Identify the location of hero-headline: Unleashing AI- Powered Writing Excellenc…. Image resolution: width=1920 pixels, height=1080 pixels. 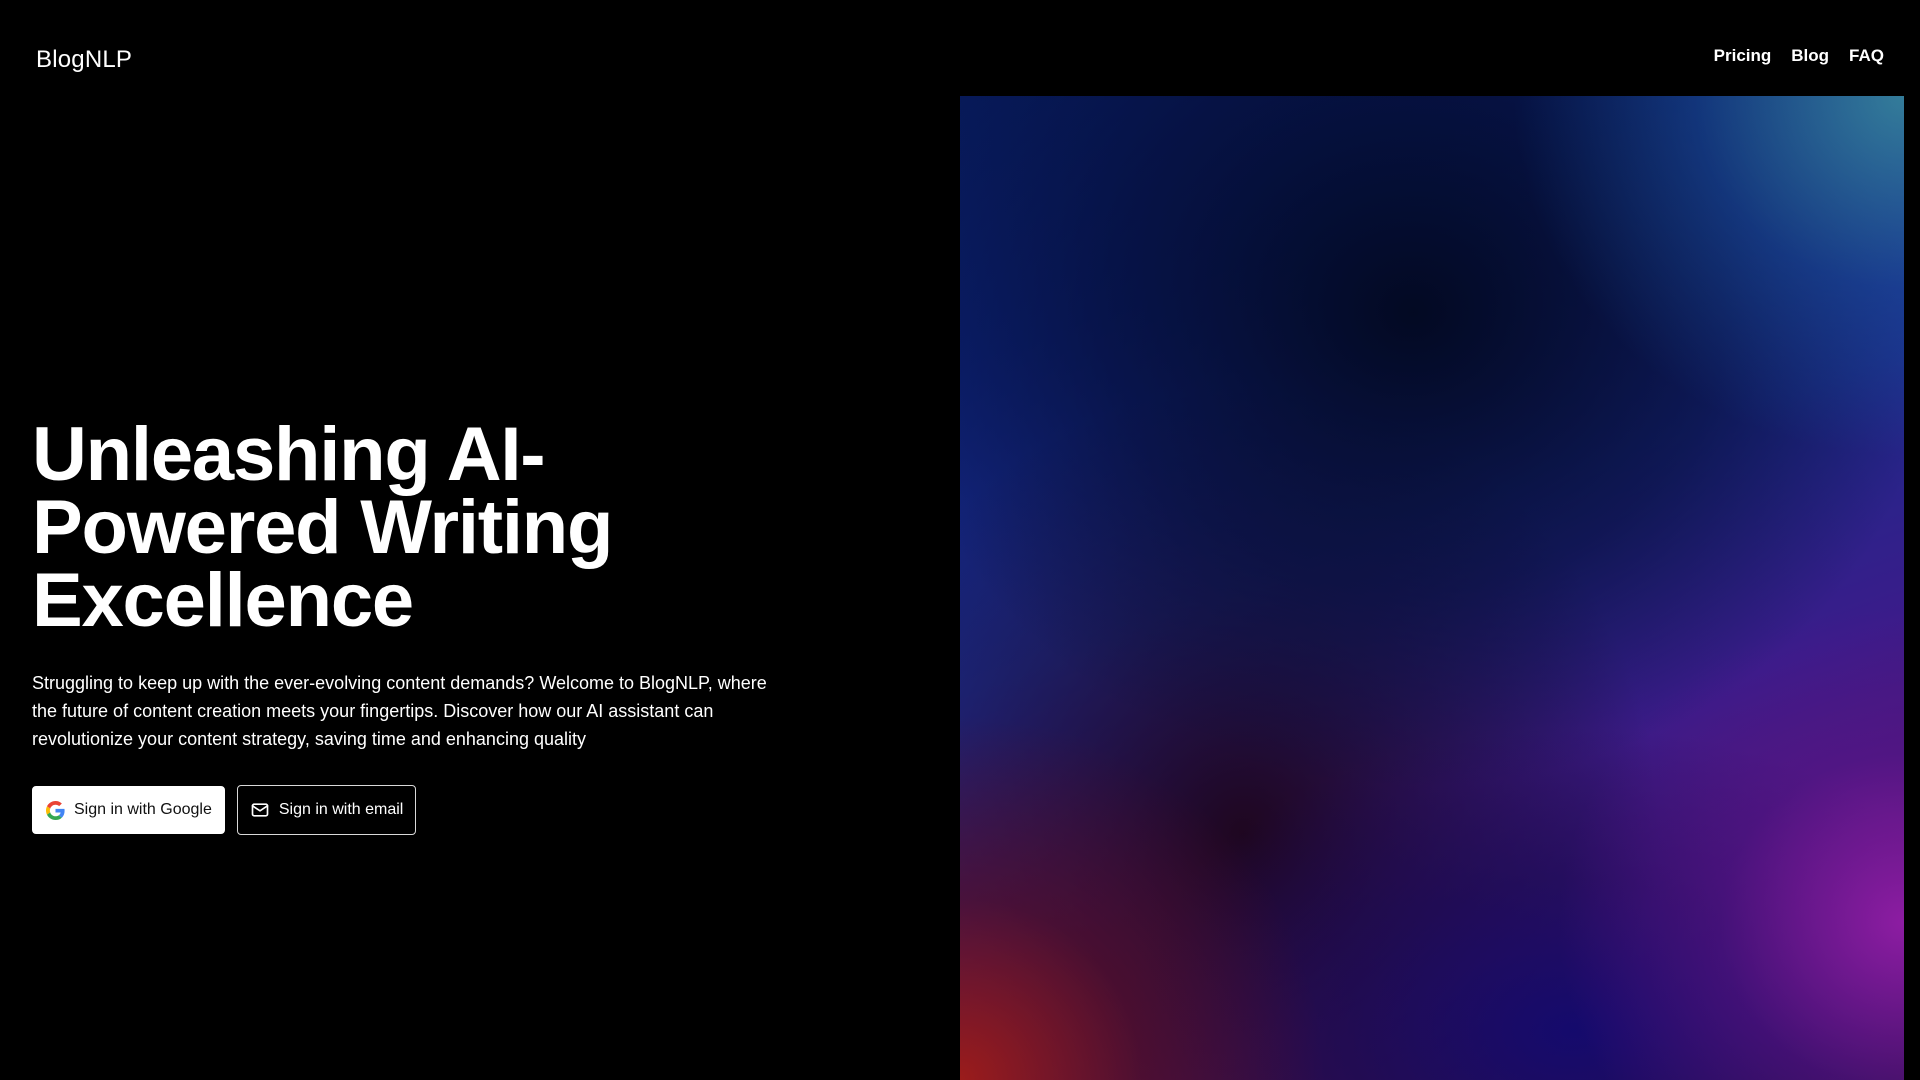
(422, 527).